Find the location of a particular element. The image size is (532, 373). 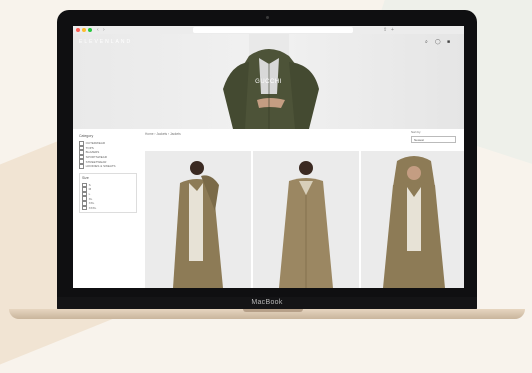

hero-title: GUCCHI is located at coordinates (268, 82).